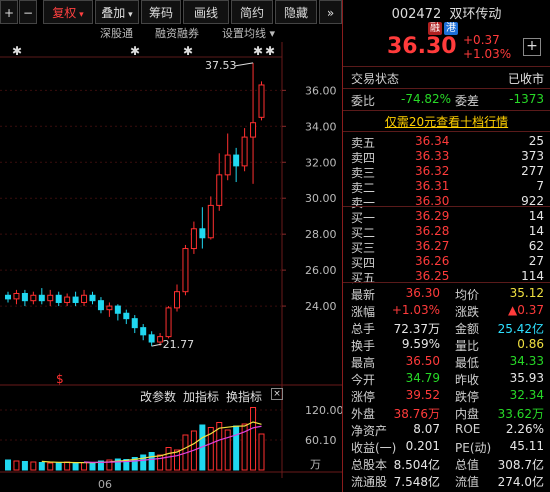 This screenshot has width=550, height=492. Describe the element at coordinates (526, 310) in the screenshot. I see `stat-value: ▲0.37` at that location.